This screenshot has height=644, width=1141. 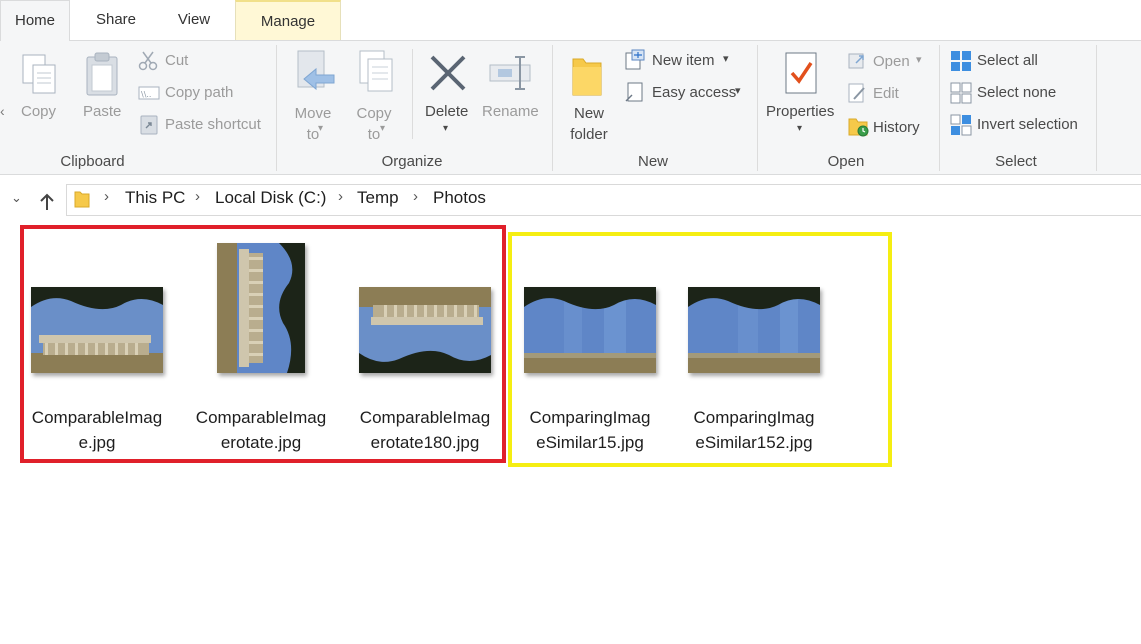 What do you see at coordinates (738, 90) in the screenshot?
I see `easy-access-dropdown-icon: ▾` at bounding box center [738, 90].